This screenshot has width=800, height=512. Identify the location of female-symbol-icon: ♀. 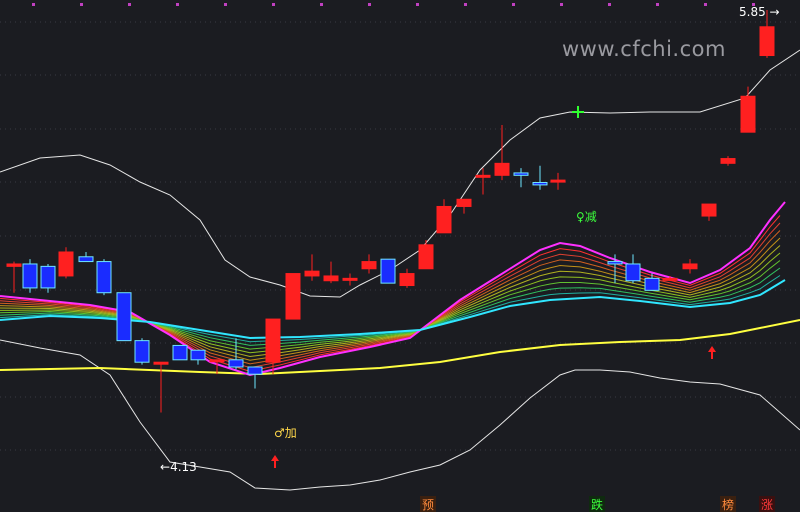
(580, 217).